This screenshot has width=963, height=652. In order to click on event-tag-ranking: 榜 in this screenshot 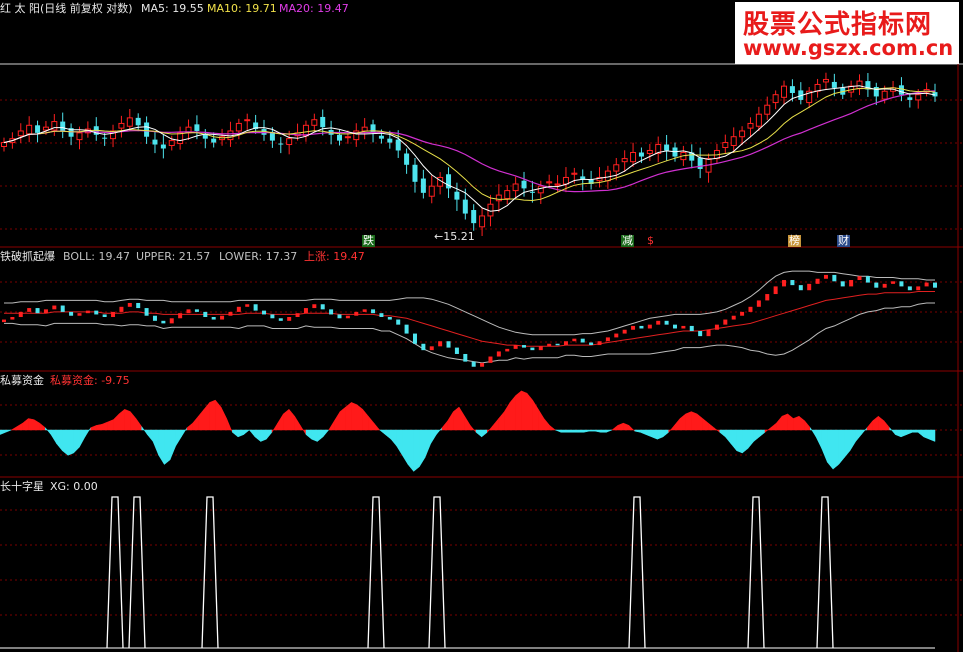, I will do `click(794, 241)`.